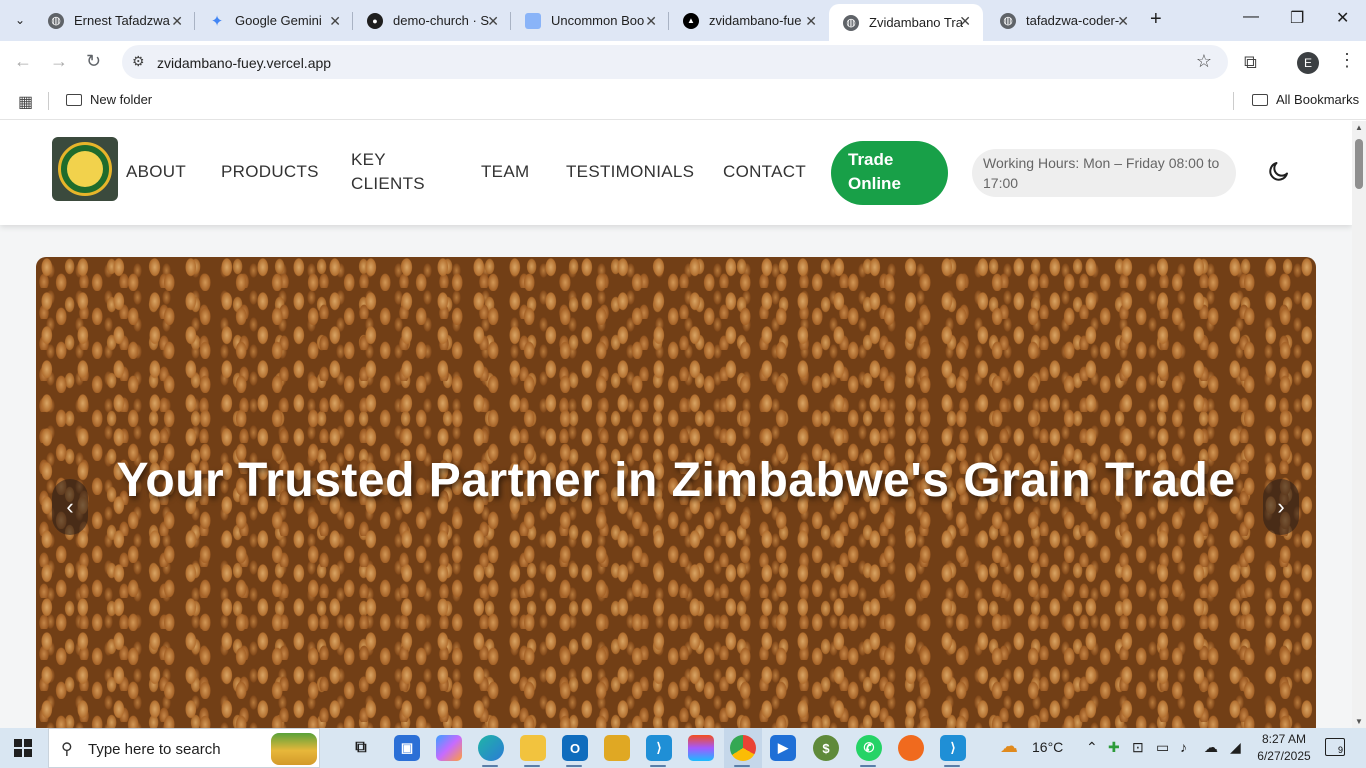 Image resolution: width=1366 pixels, height=768 pixels. I want to click on tab-label: Uncommon Boo, so click(598, 20).